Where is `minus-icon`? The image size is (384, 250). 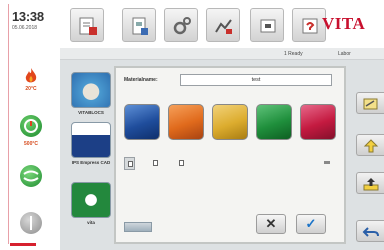 minus-icon is located at coordinates (327, 162).